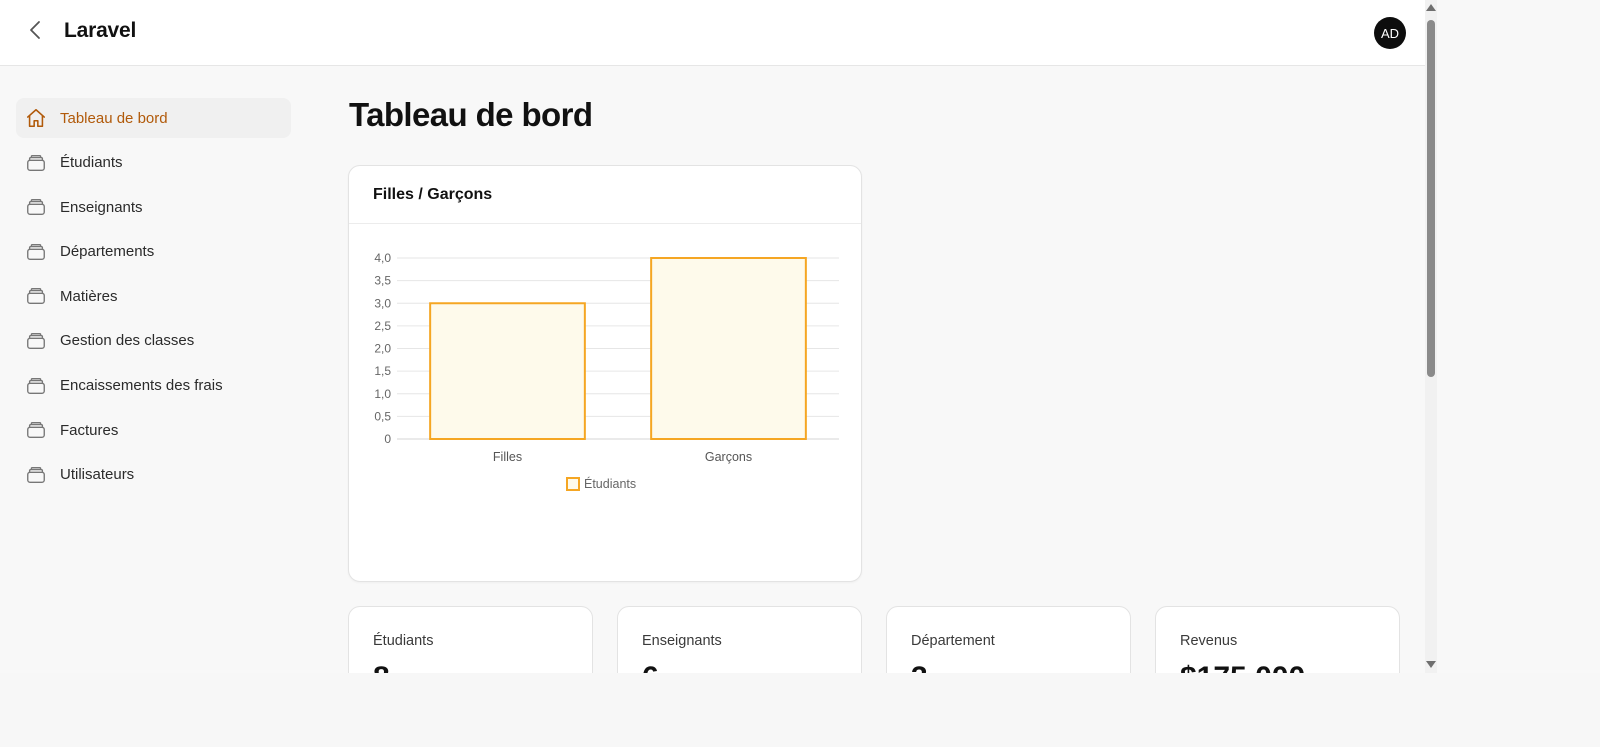 Image resolution: width=1600 pixels, height=747 pixels. Describe the element at coordinates (1008, 639) in the screenshot. I see `stat-card-departments: Département 3` at that location.